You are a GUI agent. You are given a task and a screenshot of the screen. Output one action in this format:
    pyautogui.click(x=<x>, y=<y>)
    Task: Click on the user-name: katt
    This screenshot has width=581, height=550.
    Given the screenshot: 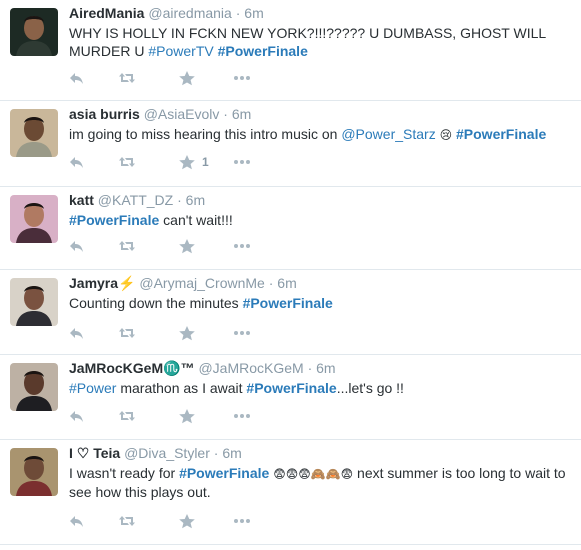 What is the action you would take?
    pyautogui.click(x=81, y=200)
    